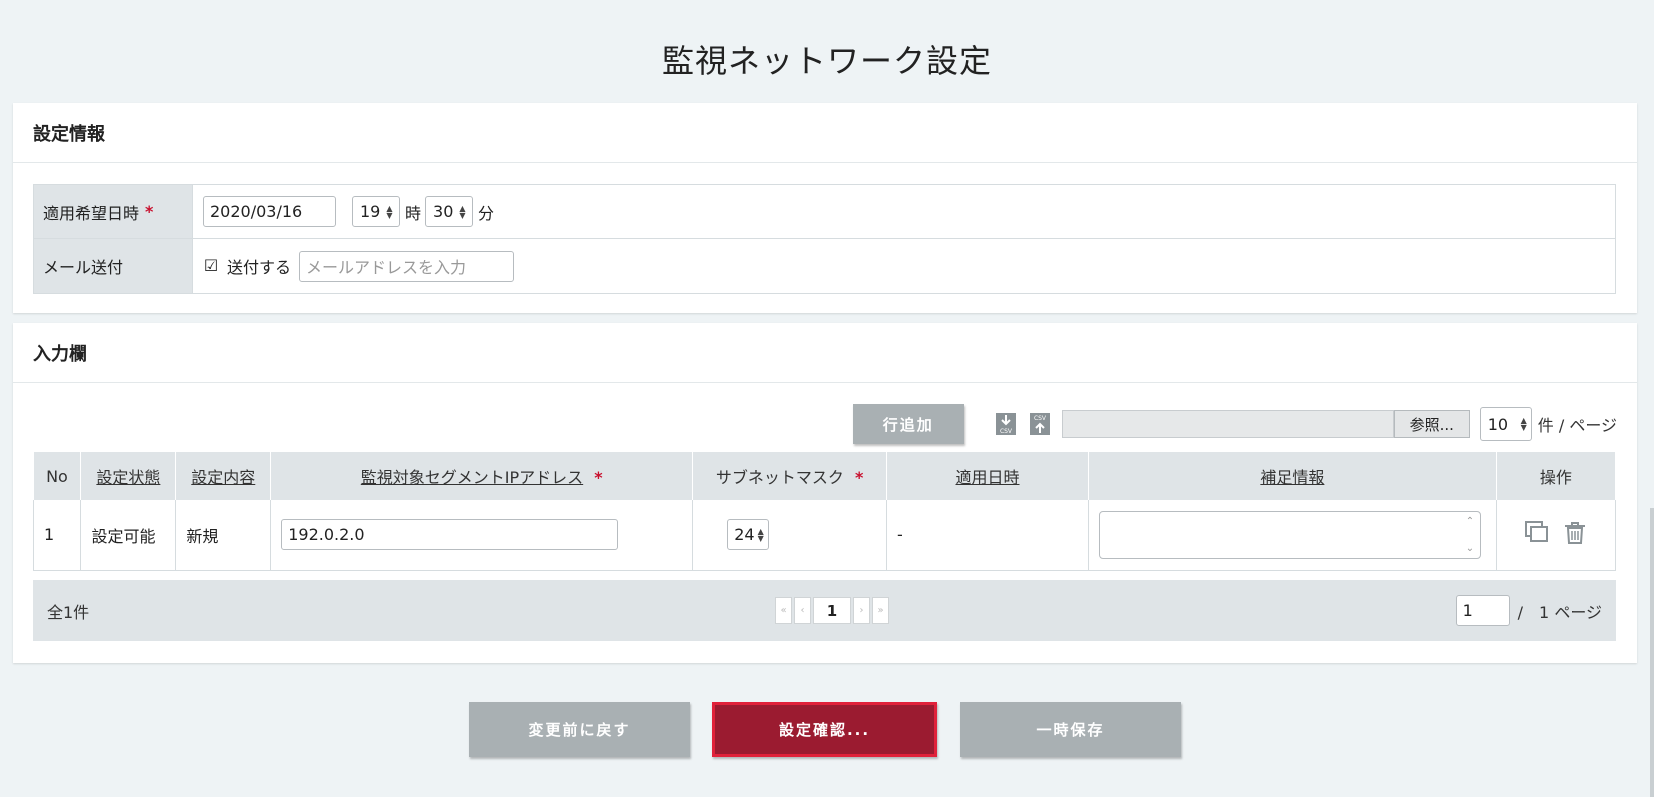 The height and width of the screenshot is (797, 1654). Describe the element at coordinates (790, 535) in the screenshot. I see `cell-mask: 24 ▲ ▼` at that location.